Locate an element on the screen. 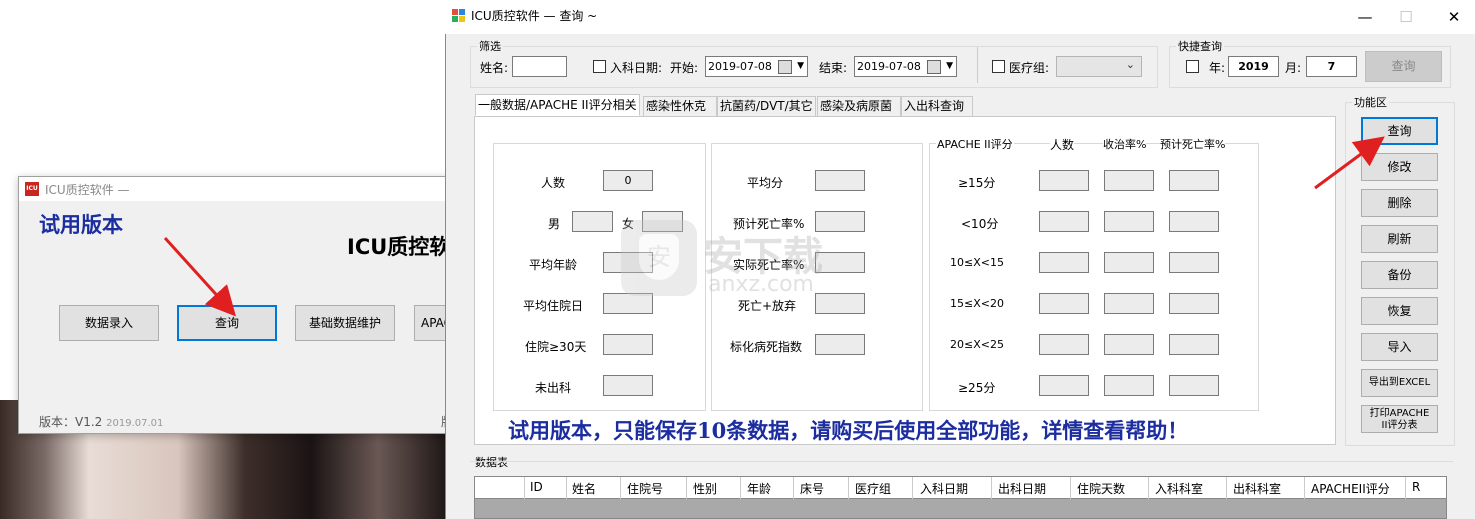 The height and width of the screenshot is (519, 1475). version-info: 版本：V1.2 2019.07.01 is located at coordinates (101, 421).